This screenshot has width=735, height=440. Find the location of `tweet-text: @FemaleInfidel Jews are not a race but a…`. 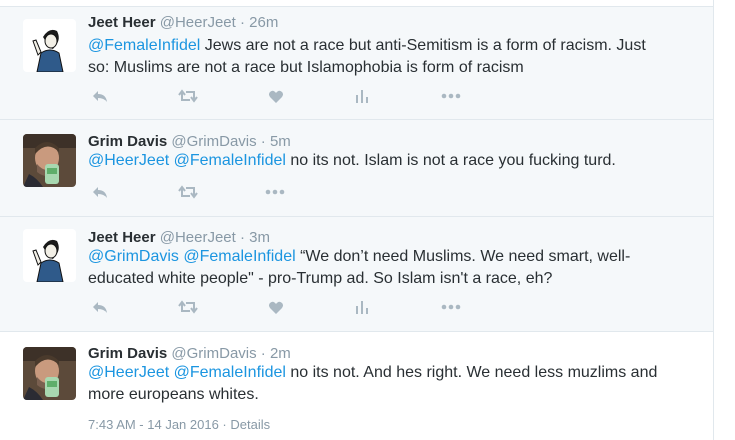

tweet-text: @FemaleInfidel Jews are not a race but a… is located at coordinates (388, 57).